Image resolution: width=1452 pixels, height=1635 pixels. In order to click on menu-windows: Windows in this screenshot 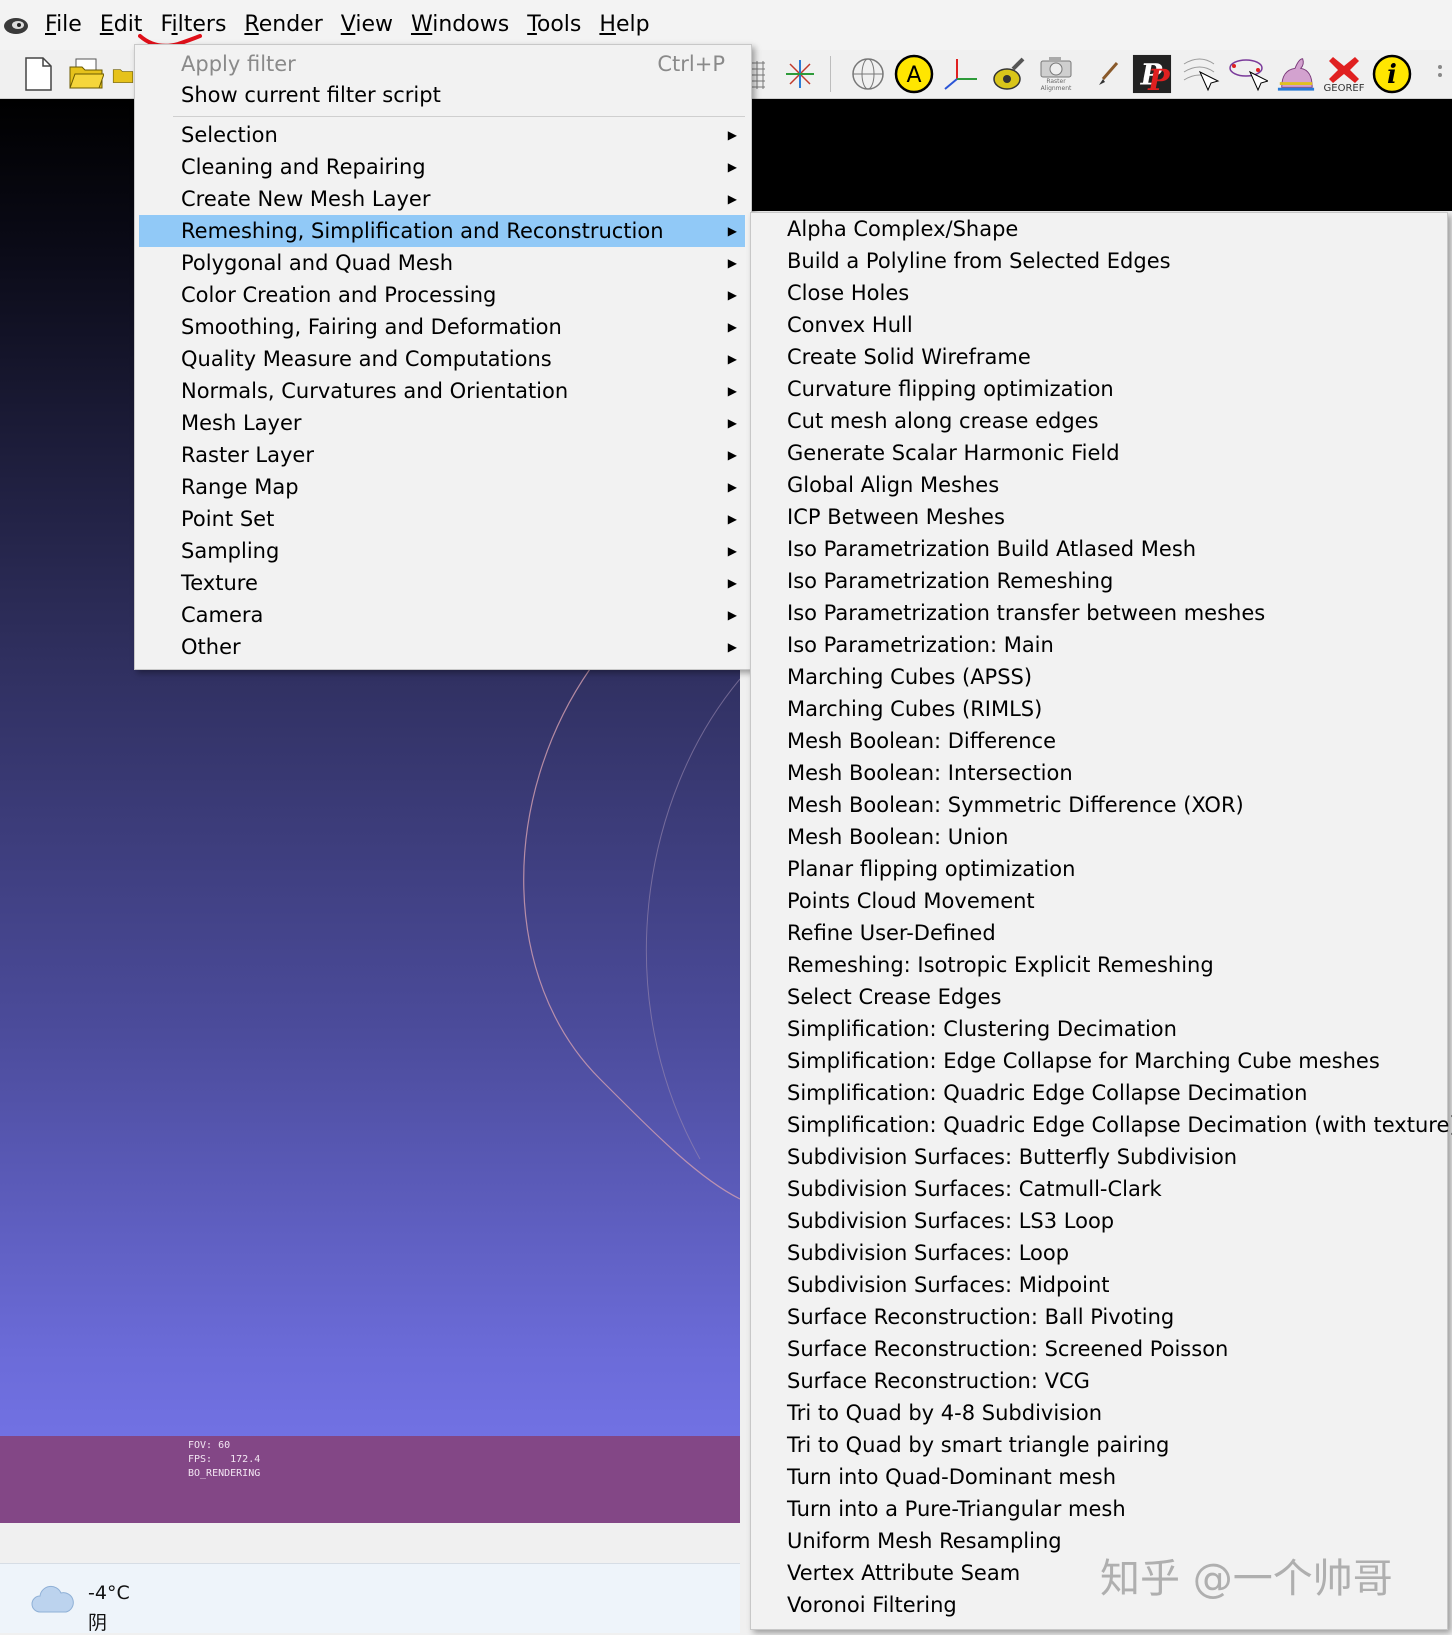, I will do `click(460, 25)`.